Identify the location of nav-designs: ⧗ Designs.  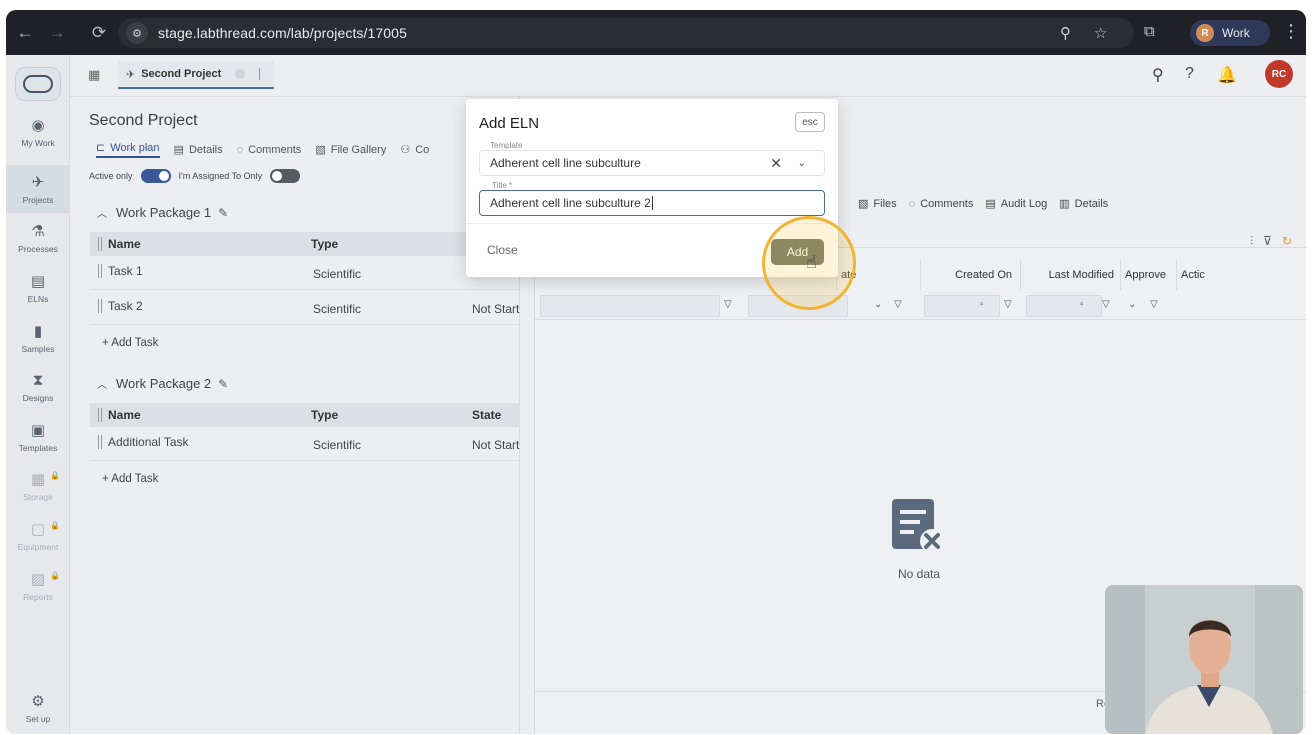
(38, 387).